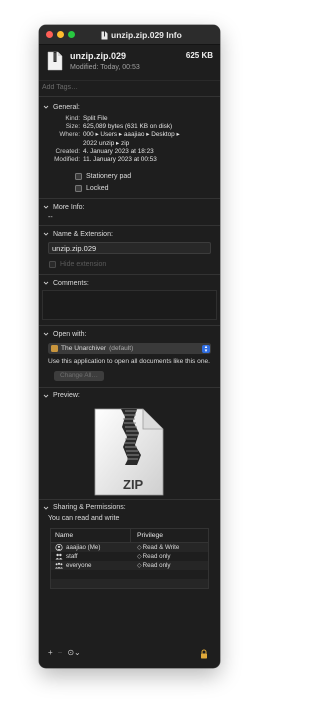  Describe the element at coordinates (147, 188) in the screenshot. I see `locked-row: Locked` at that location.